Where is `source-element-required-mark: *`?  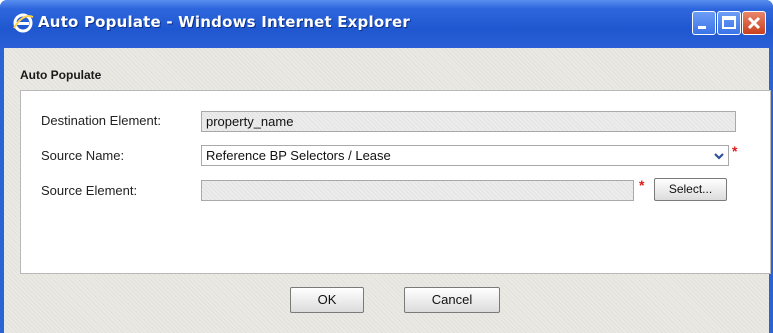
source-element-required-mark: * is located at coordinates (642, 185).